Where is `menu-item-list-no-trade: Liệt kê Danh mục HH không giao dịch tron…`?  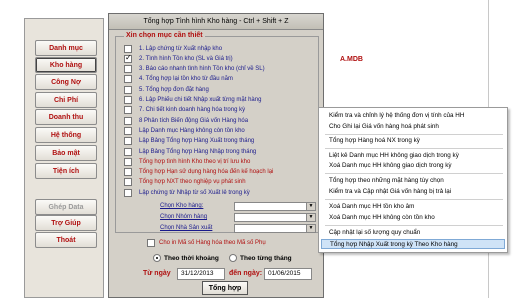 menu-item-list-no-trade: Liệt kê Danh mục HH không giao dịch tron… is located at coordinates (416, 156).